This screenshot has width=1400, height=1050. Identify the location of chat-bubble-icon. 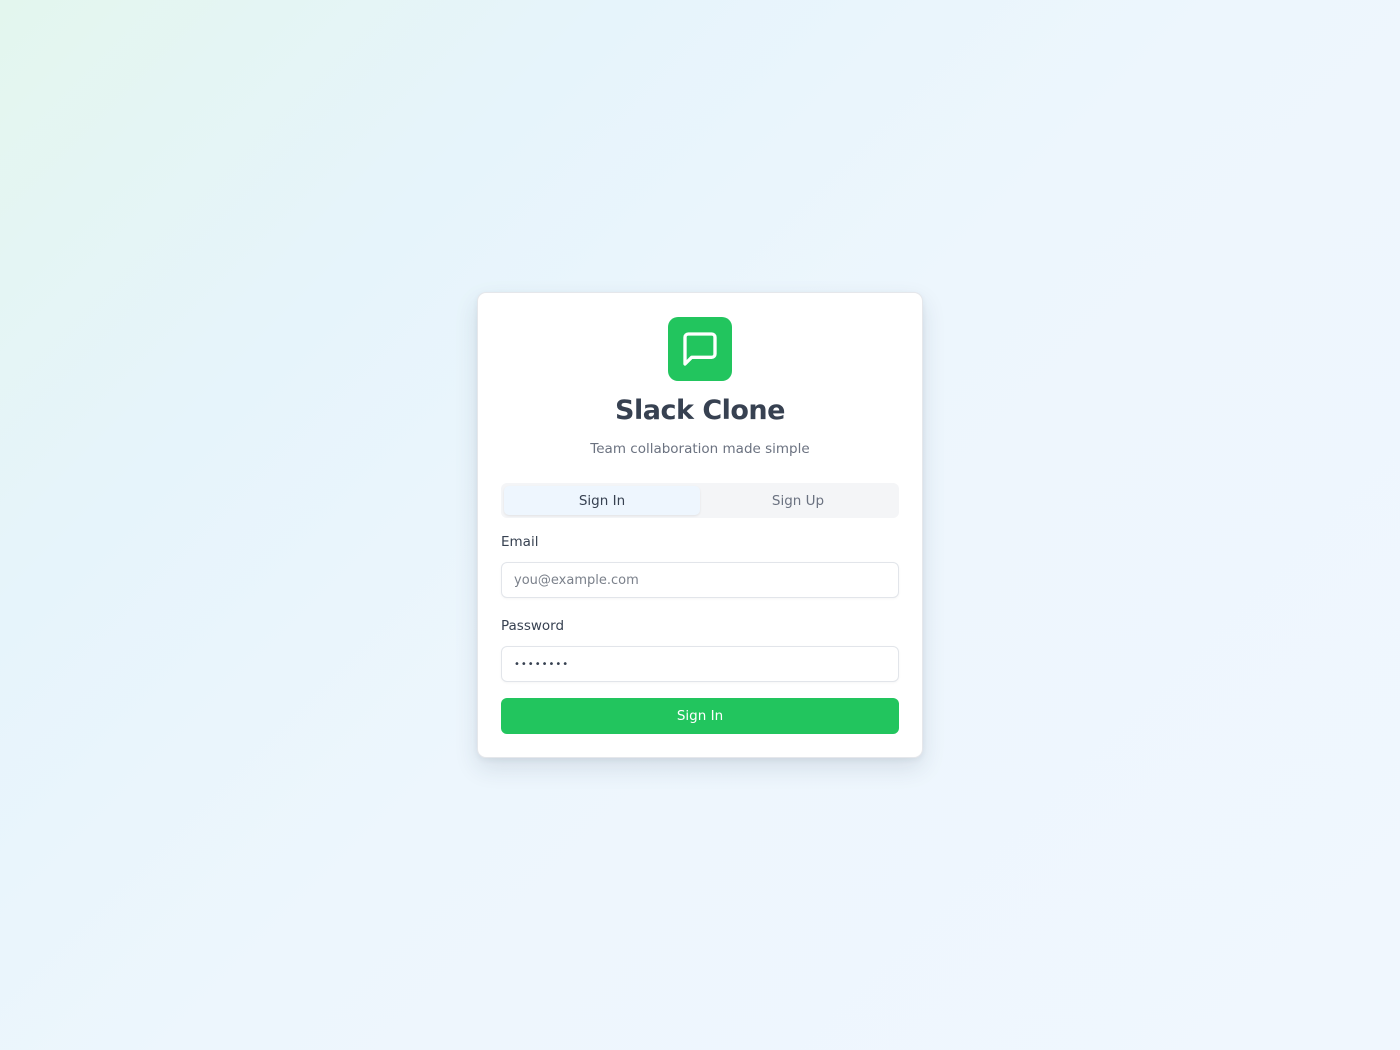
(700, 349).